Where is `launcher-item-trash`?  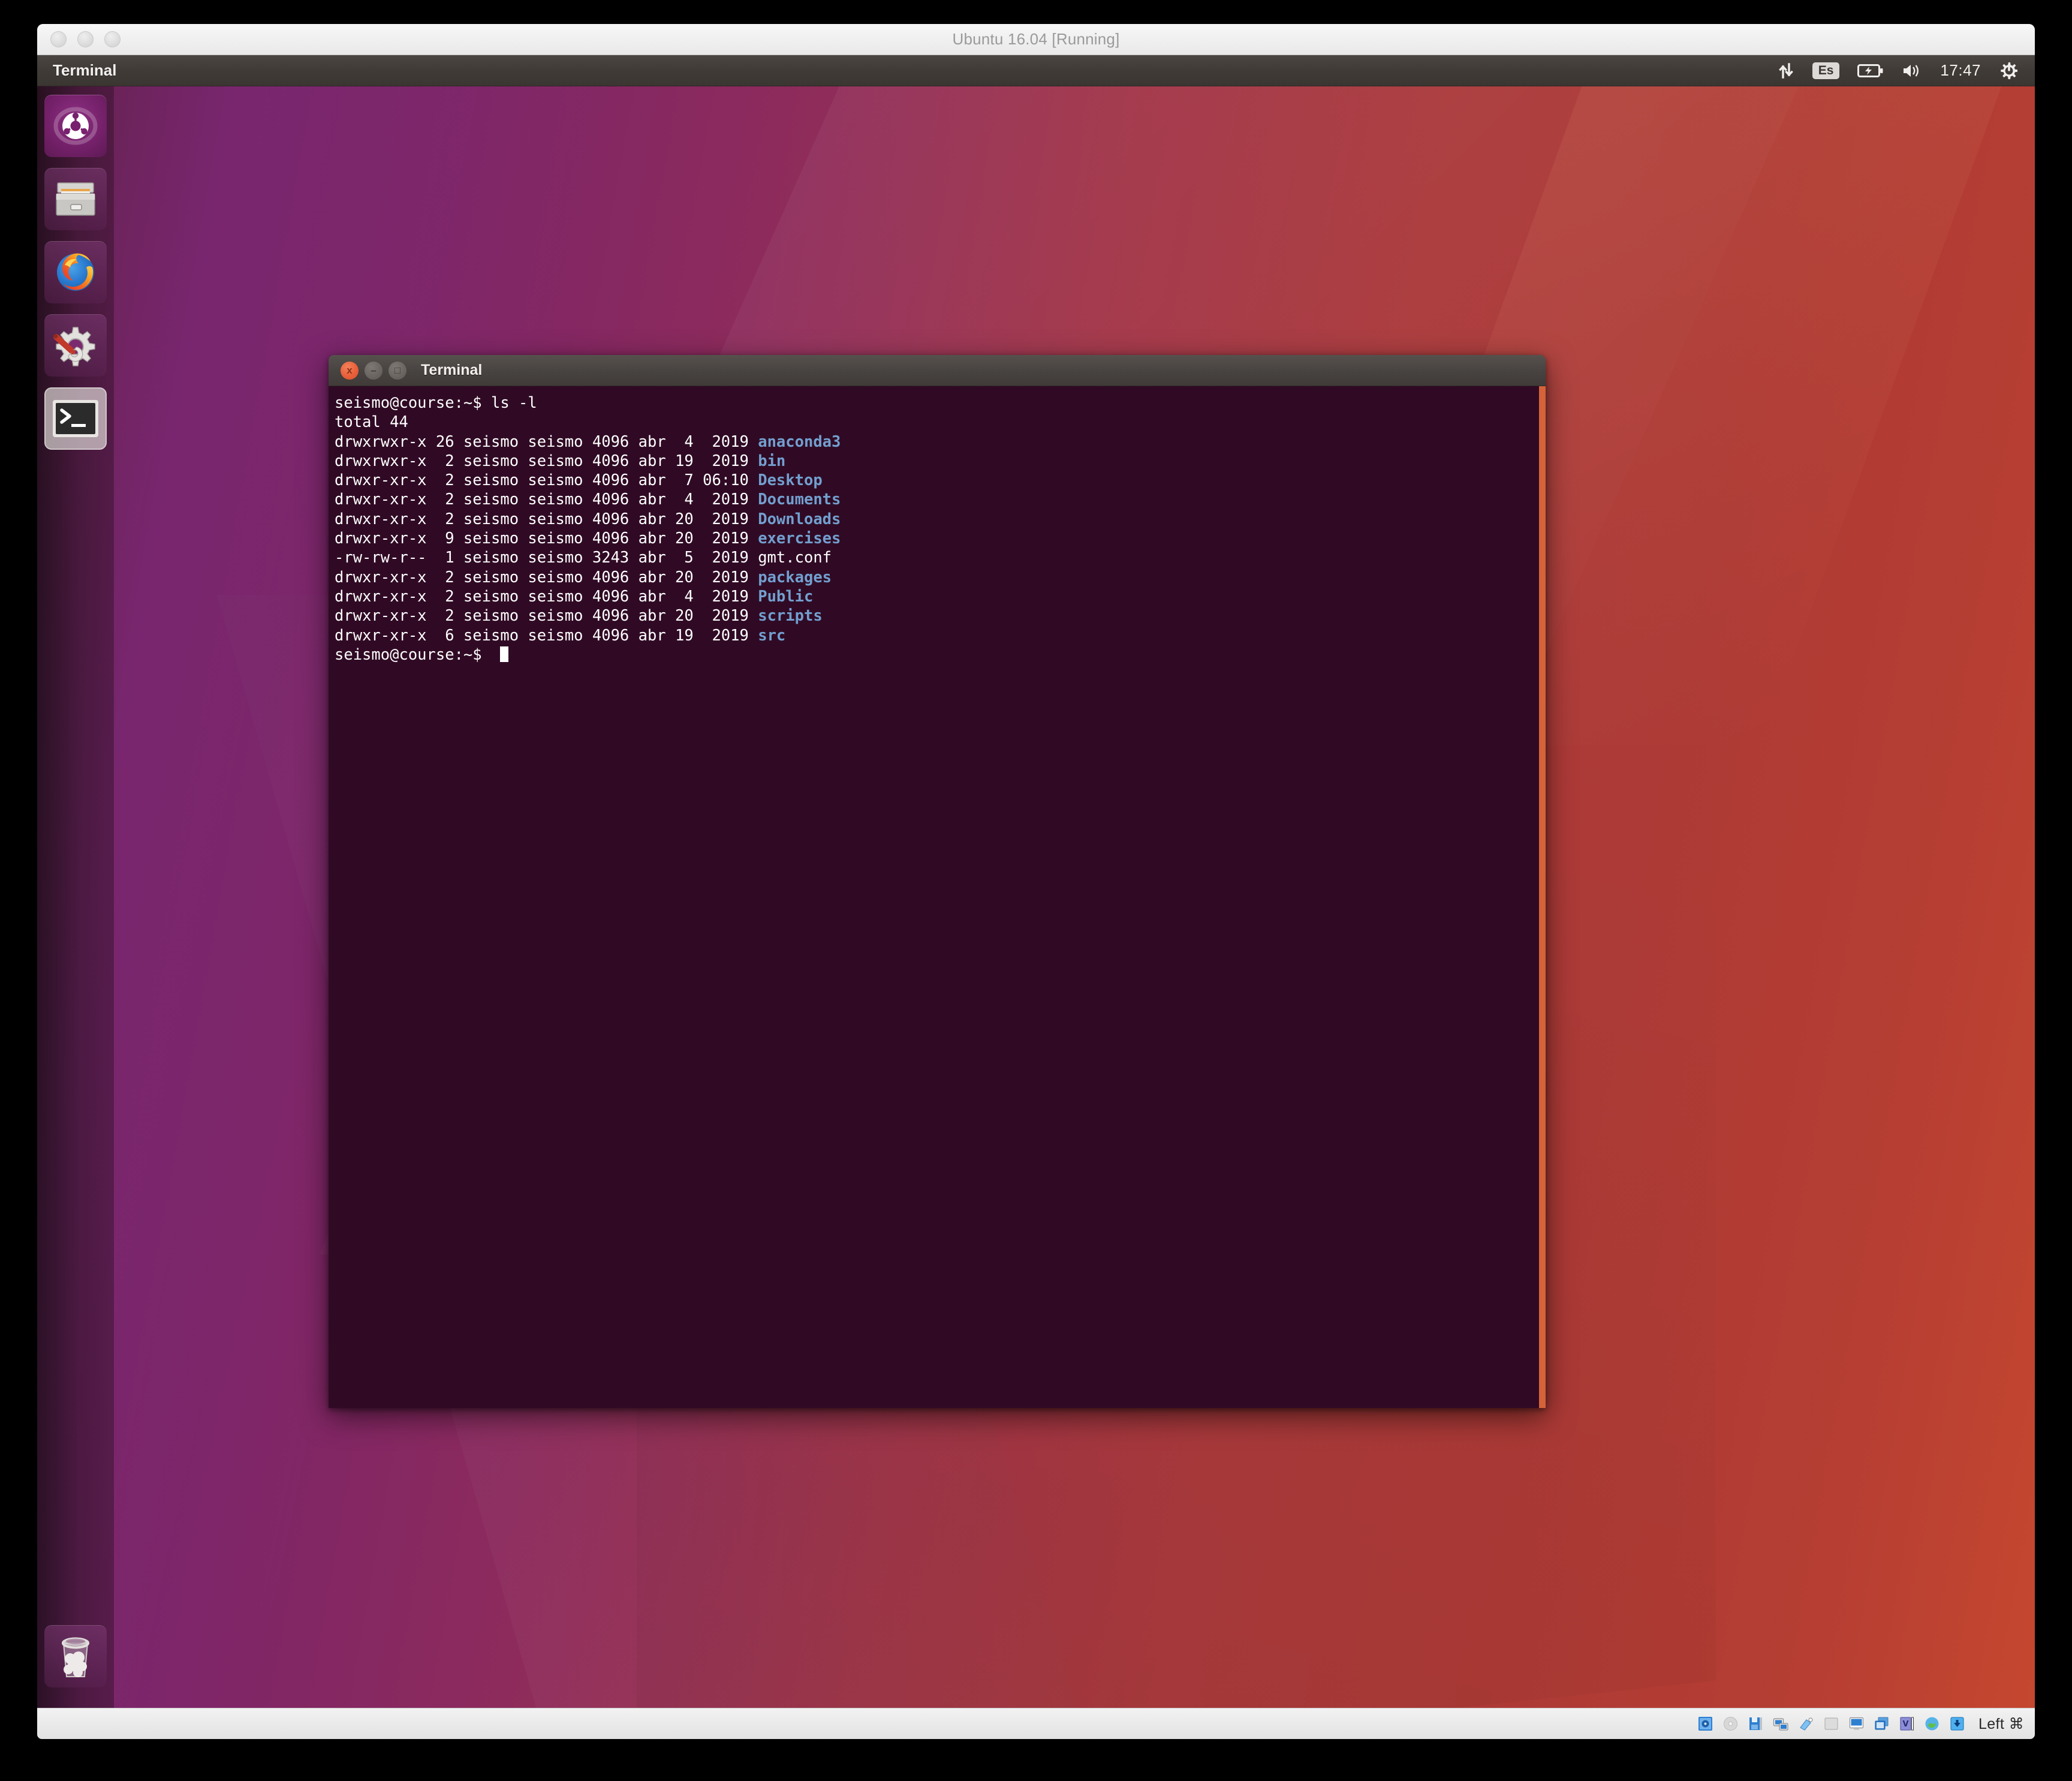 launcher-item-trash is located at coordinates (76, 1656).